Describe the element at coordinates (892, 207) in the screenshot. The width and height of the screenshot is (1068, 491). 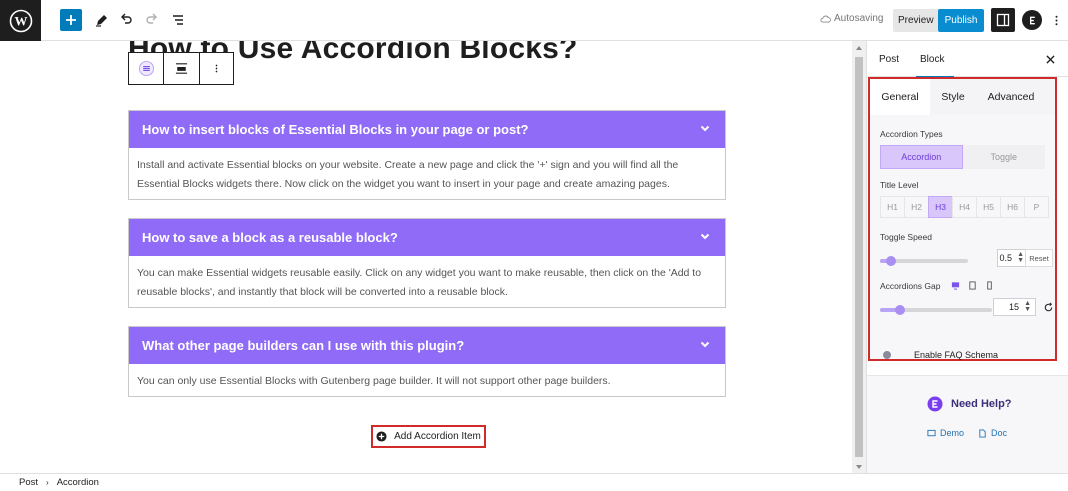
I see `title-level-h1: H1` at that location.